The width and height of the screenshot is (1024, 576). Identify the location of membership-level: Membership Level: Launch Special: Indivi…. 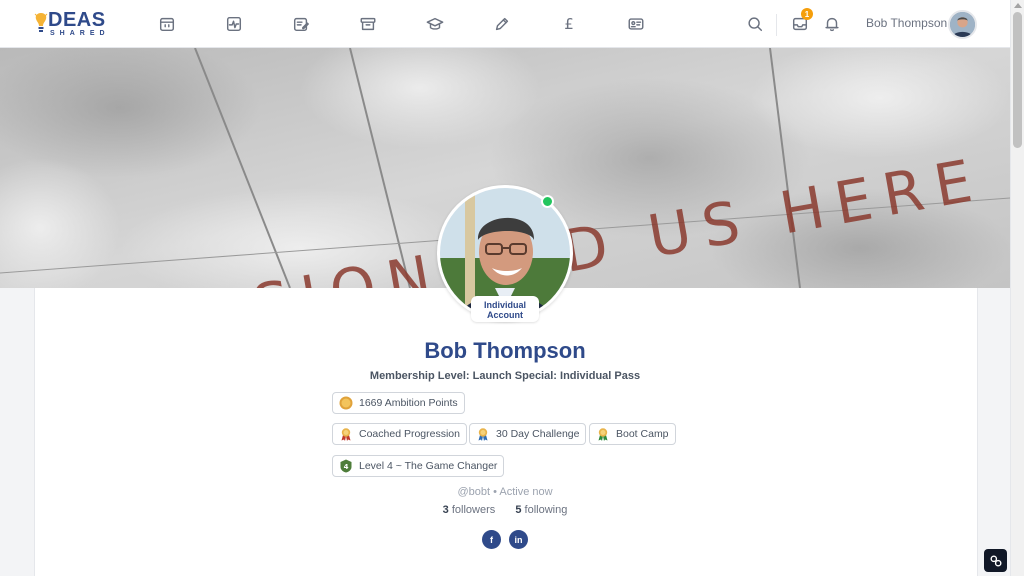
(505, 376).